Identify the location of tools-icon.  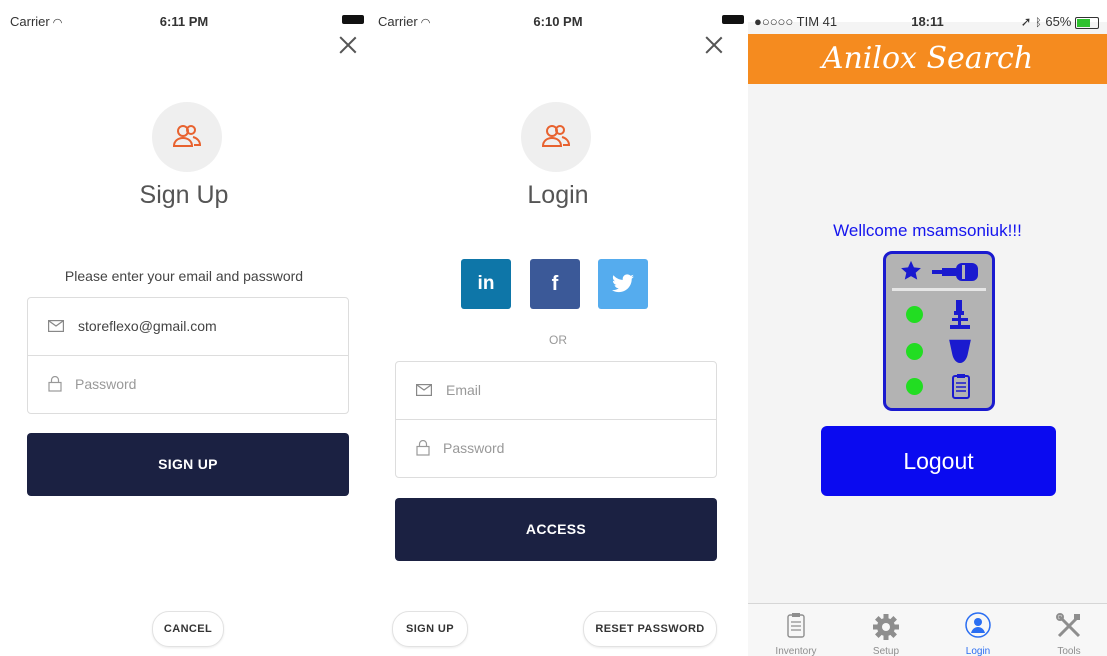
(1068, 625).